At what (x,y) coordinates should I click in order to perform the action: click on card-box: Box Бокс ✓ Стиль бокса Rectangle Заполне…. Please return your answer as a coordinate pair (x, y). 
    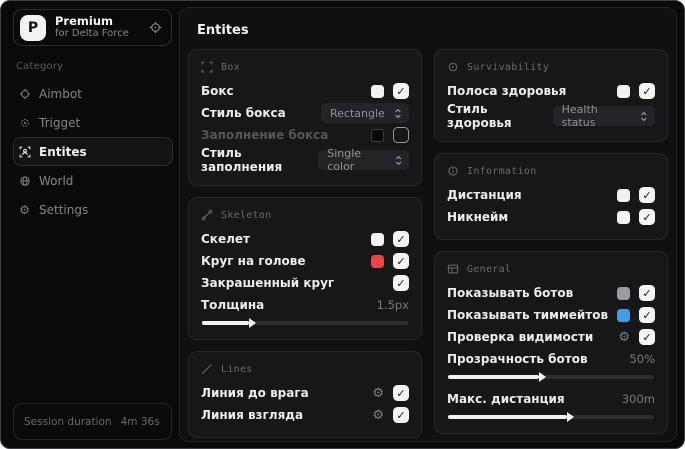
    Looking at the image, I should click on (305, 117).